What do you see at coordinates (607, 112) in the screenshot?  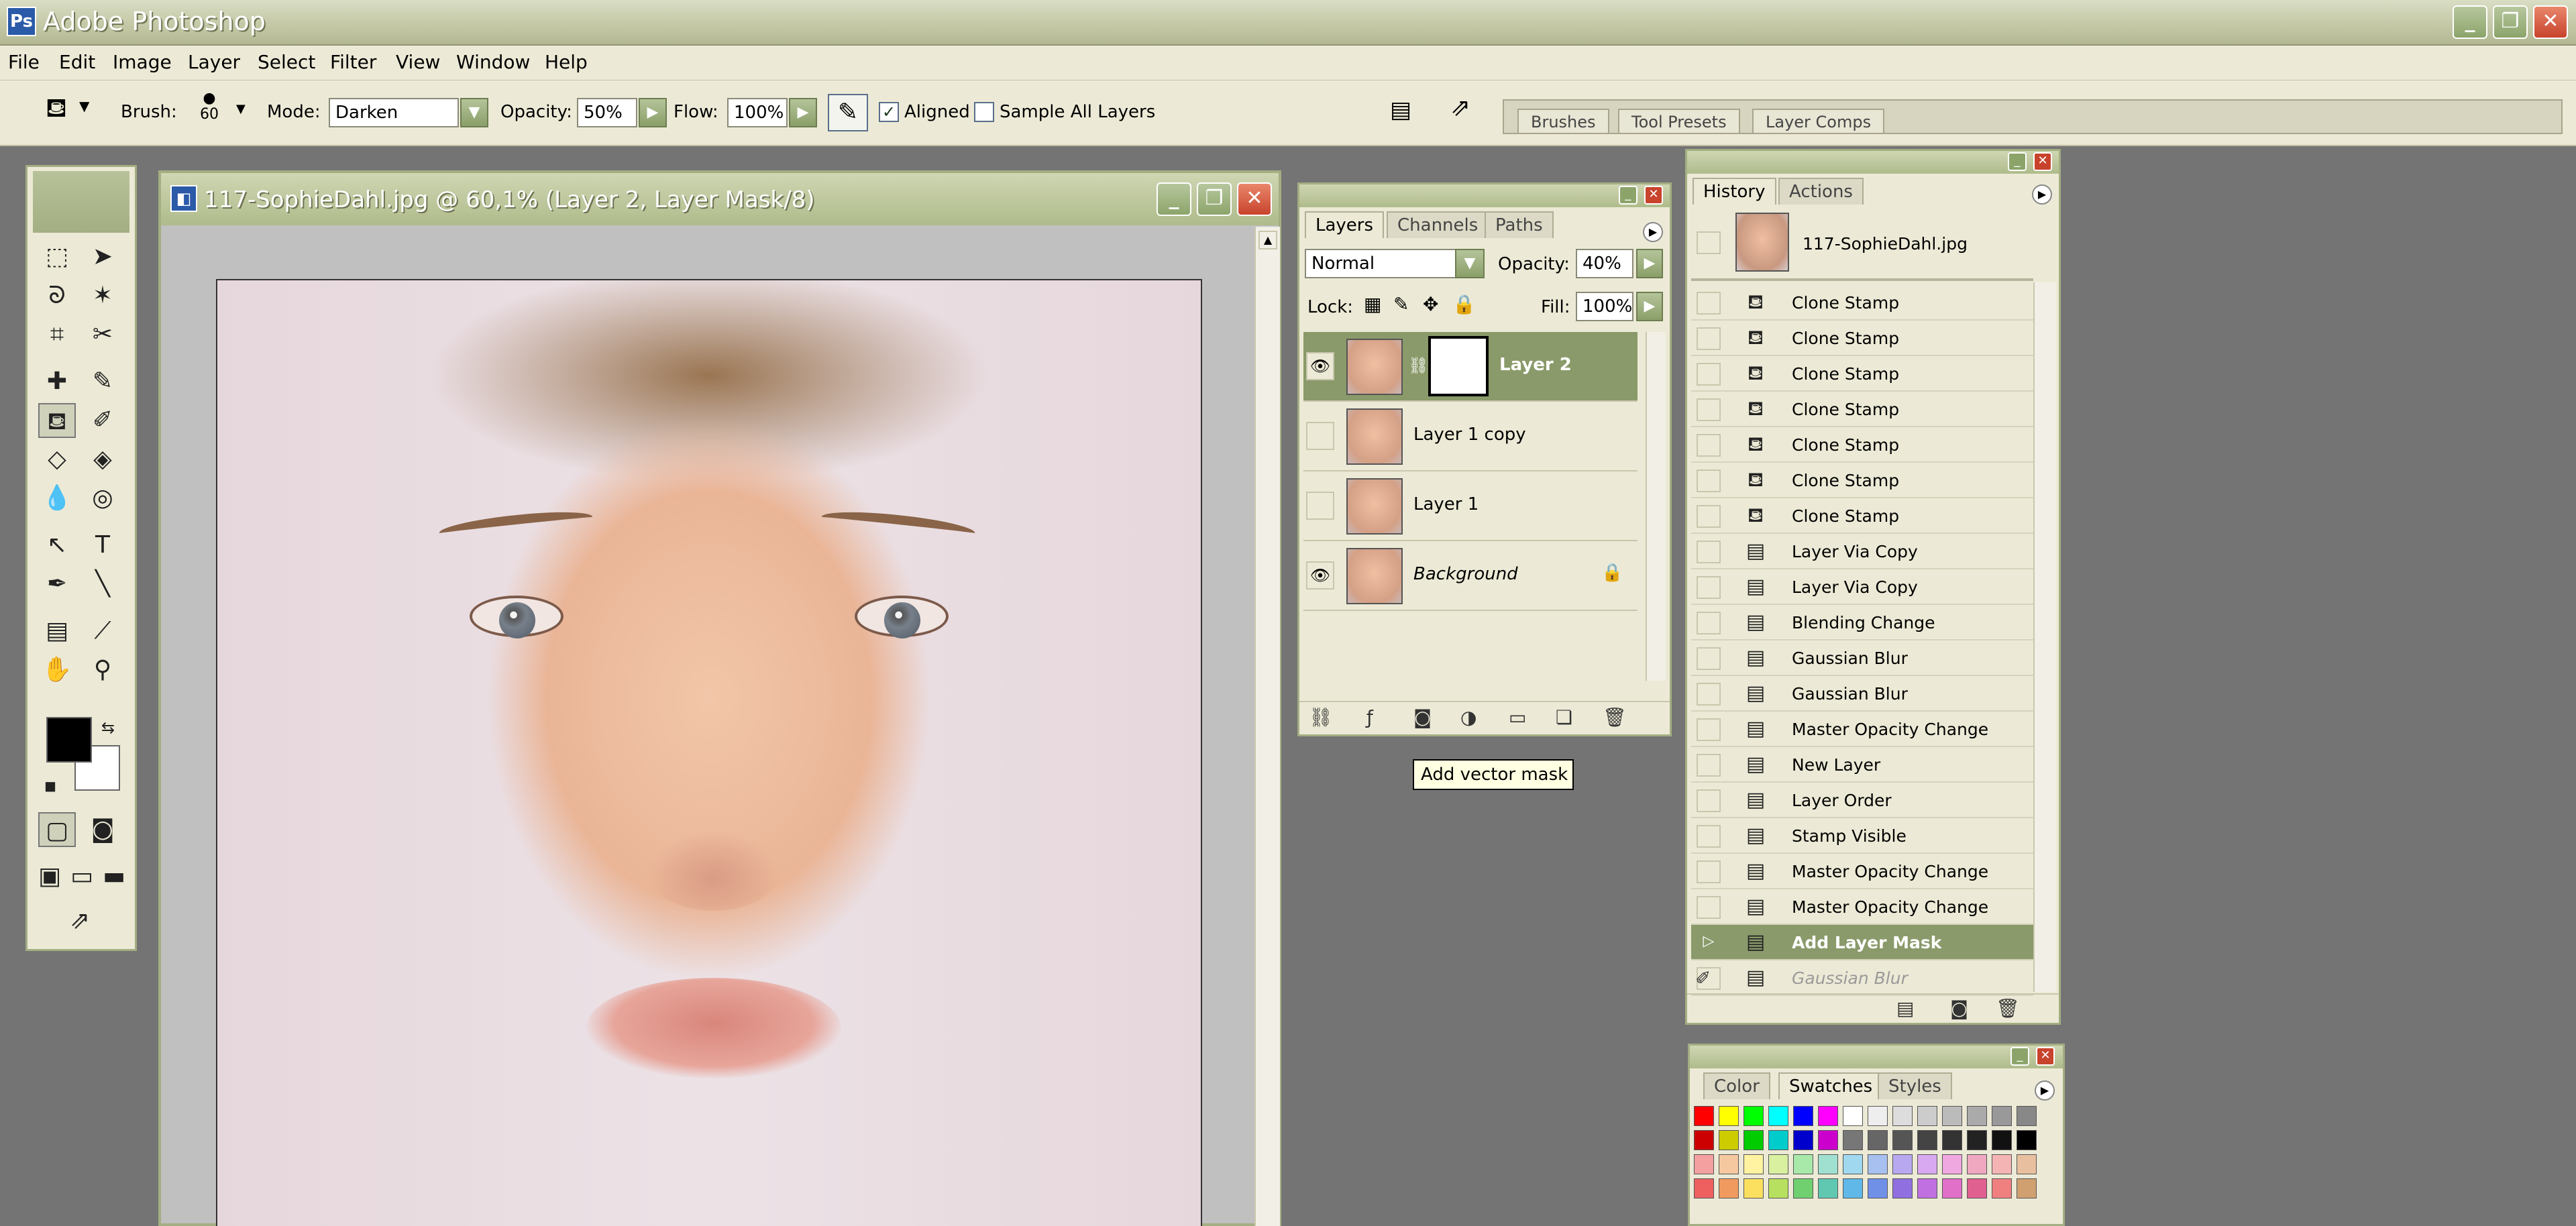 I see `opacity-field: 50%` at bounding box center [607, 112].